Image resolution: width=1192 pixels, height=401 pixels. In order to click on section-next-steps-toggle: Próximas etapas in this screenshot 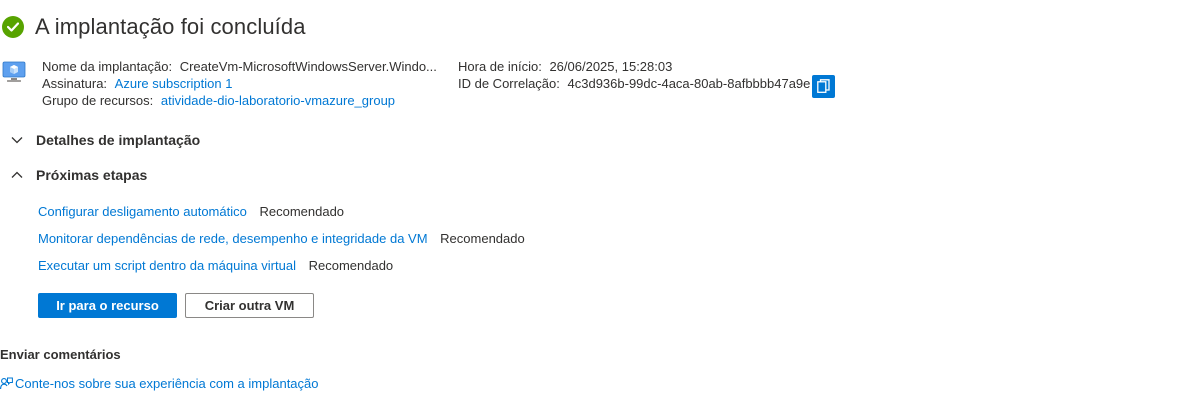, I will do `click(78, 175)`.